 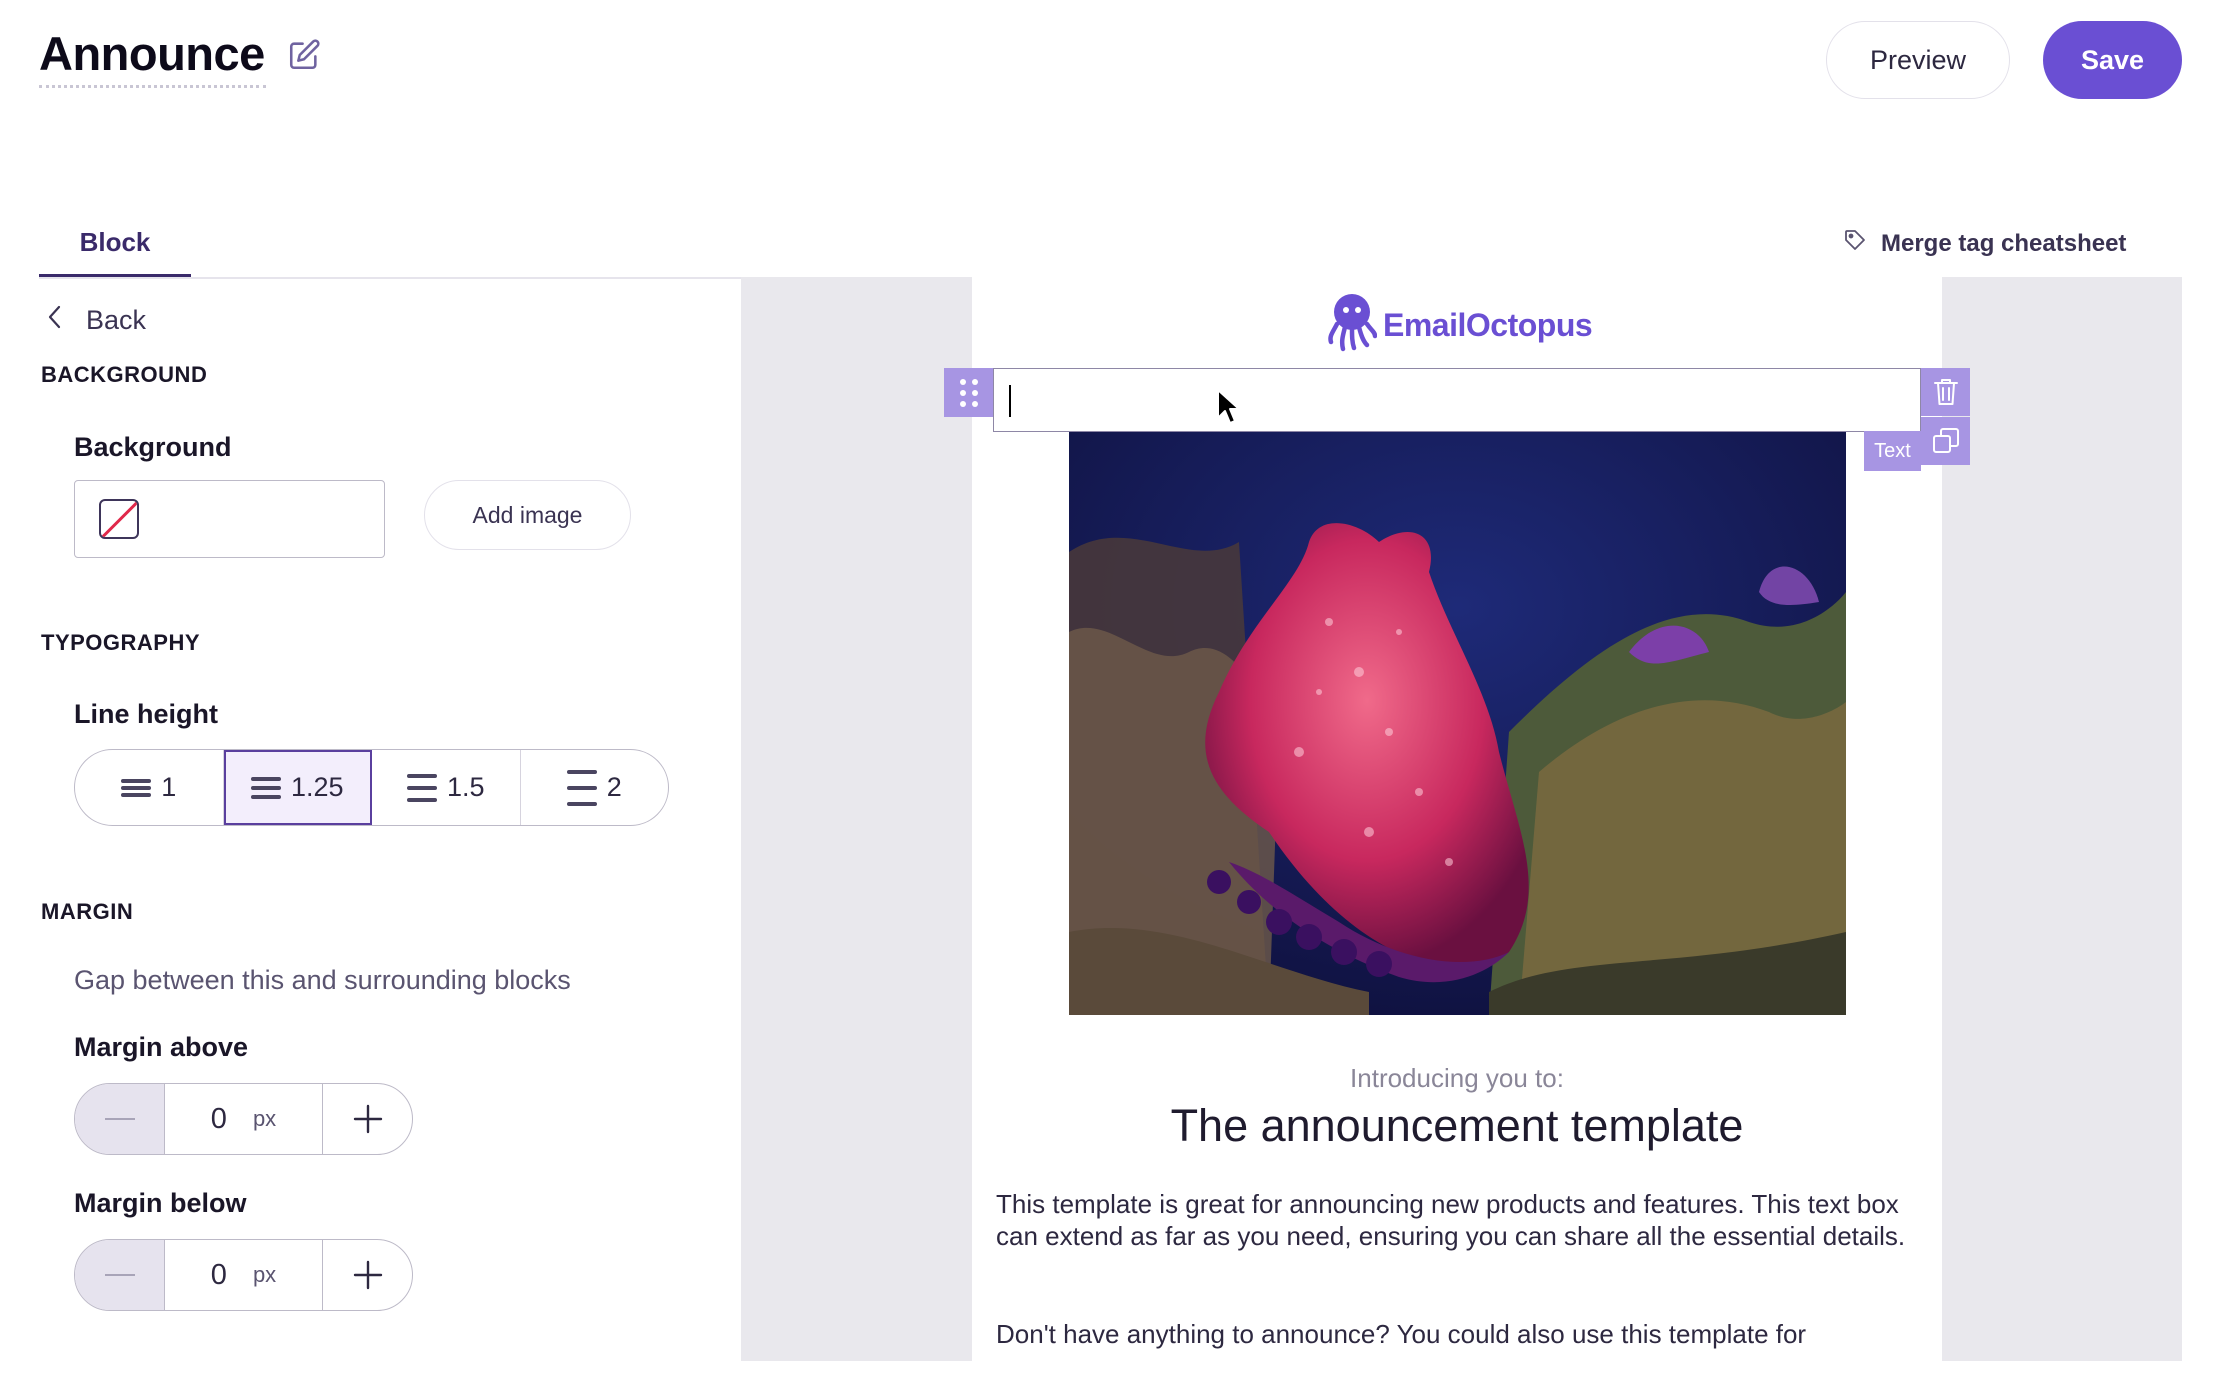 I want to click on title-underline, so click(x=152, y=86).